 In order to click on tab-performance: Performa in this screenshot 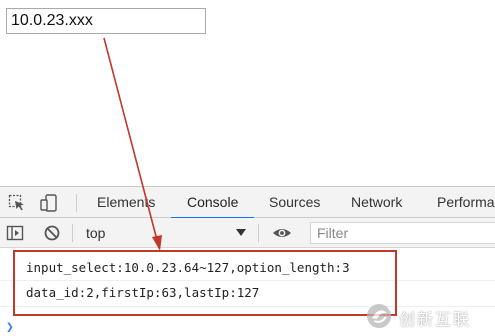, I will do `click(466, 202)`.